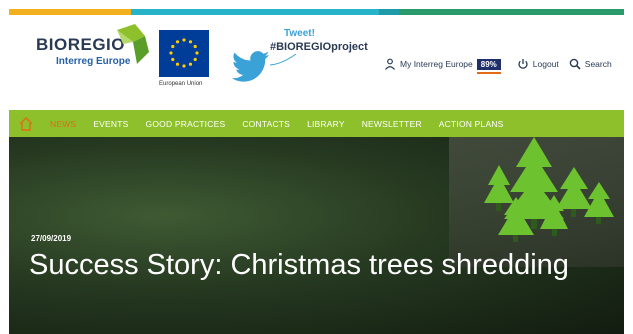 This screenshot has width=633, height=334. I want to click on profile-completion-bar, so click(488, 72).